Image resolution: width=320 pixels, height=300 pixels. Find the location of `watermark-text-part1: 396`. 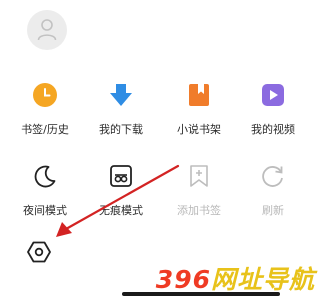

watermark-text-part1: 396 is located at coordinates (183, 279).